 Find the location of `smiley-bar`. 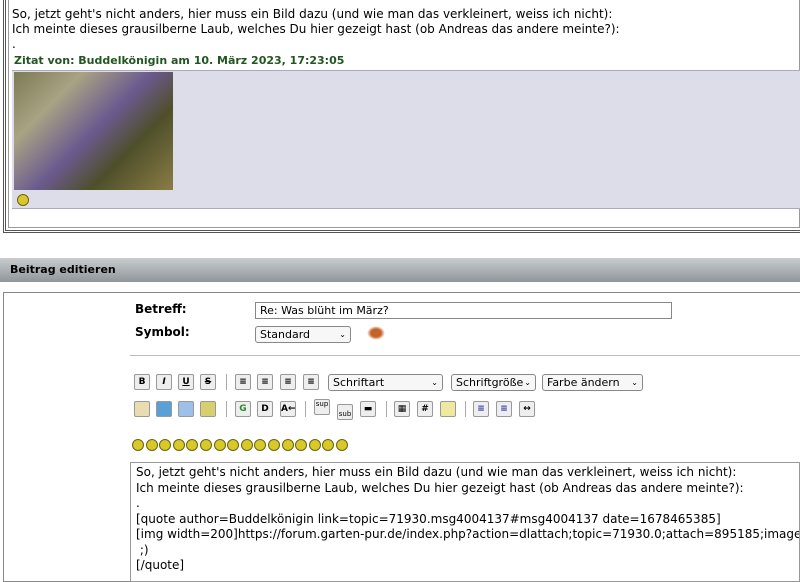

smiley-bar is located at coordinates (241, 444).